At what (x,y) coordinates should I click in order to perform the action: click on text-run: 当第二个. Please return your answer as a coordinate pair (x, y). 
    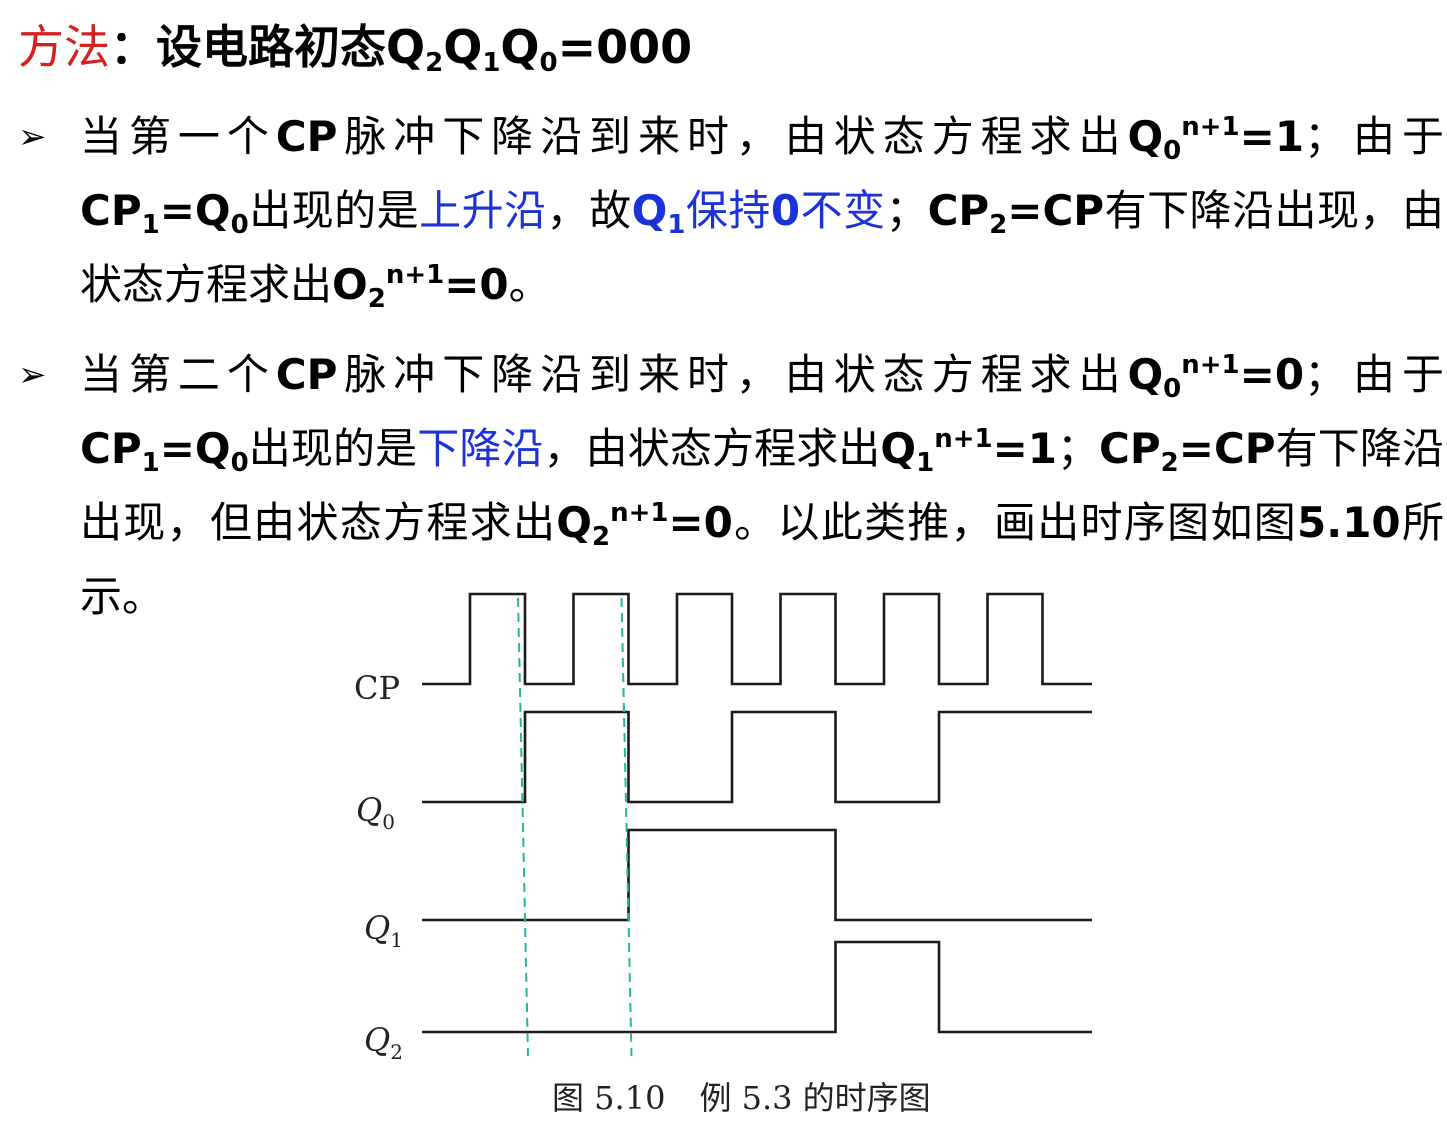
    Looking at the image, I should click on (178, 374).